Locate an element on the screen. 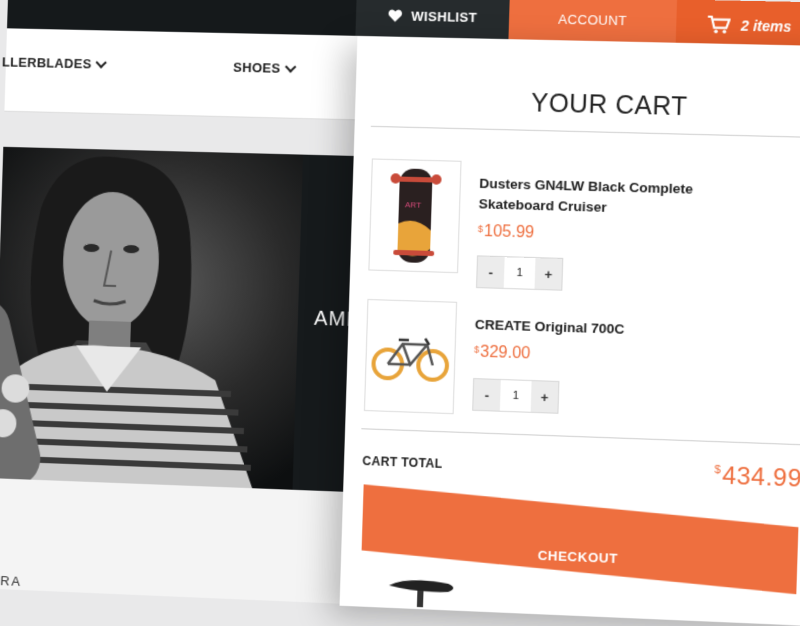  product-name: CREATE Original 700C is located at coordinates (599, 329).